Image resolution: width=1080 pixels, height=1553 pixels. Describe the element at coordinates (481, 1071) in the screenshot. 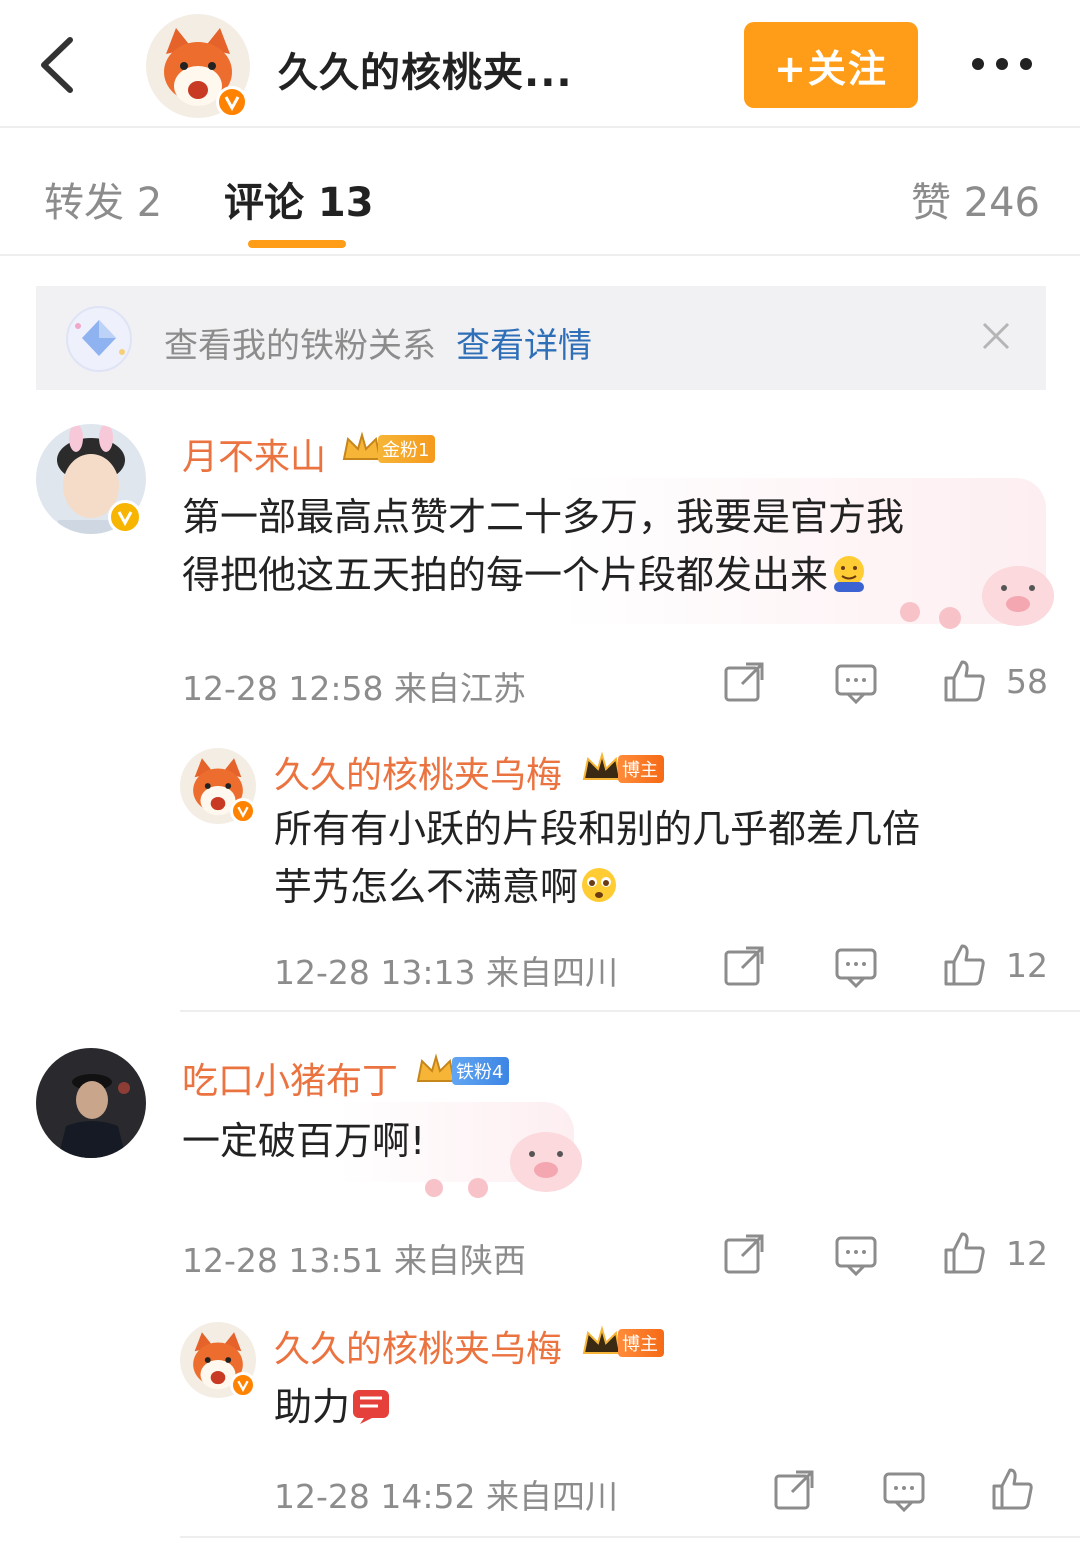

I see `fan-badge-label: 铁粉4` at that location.